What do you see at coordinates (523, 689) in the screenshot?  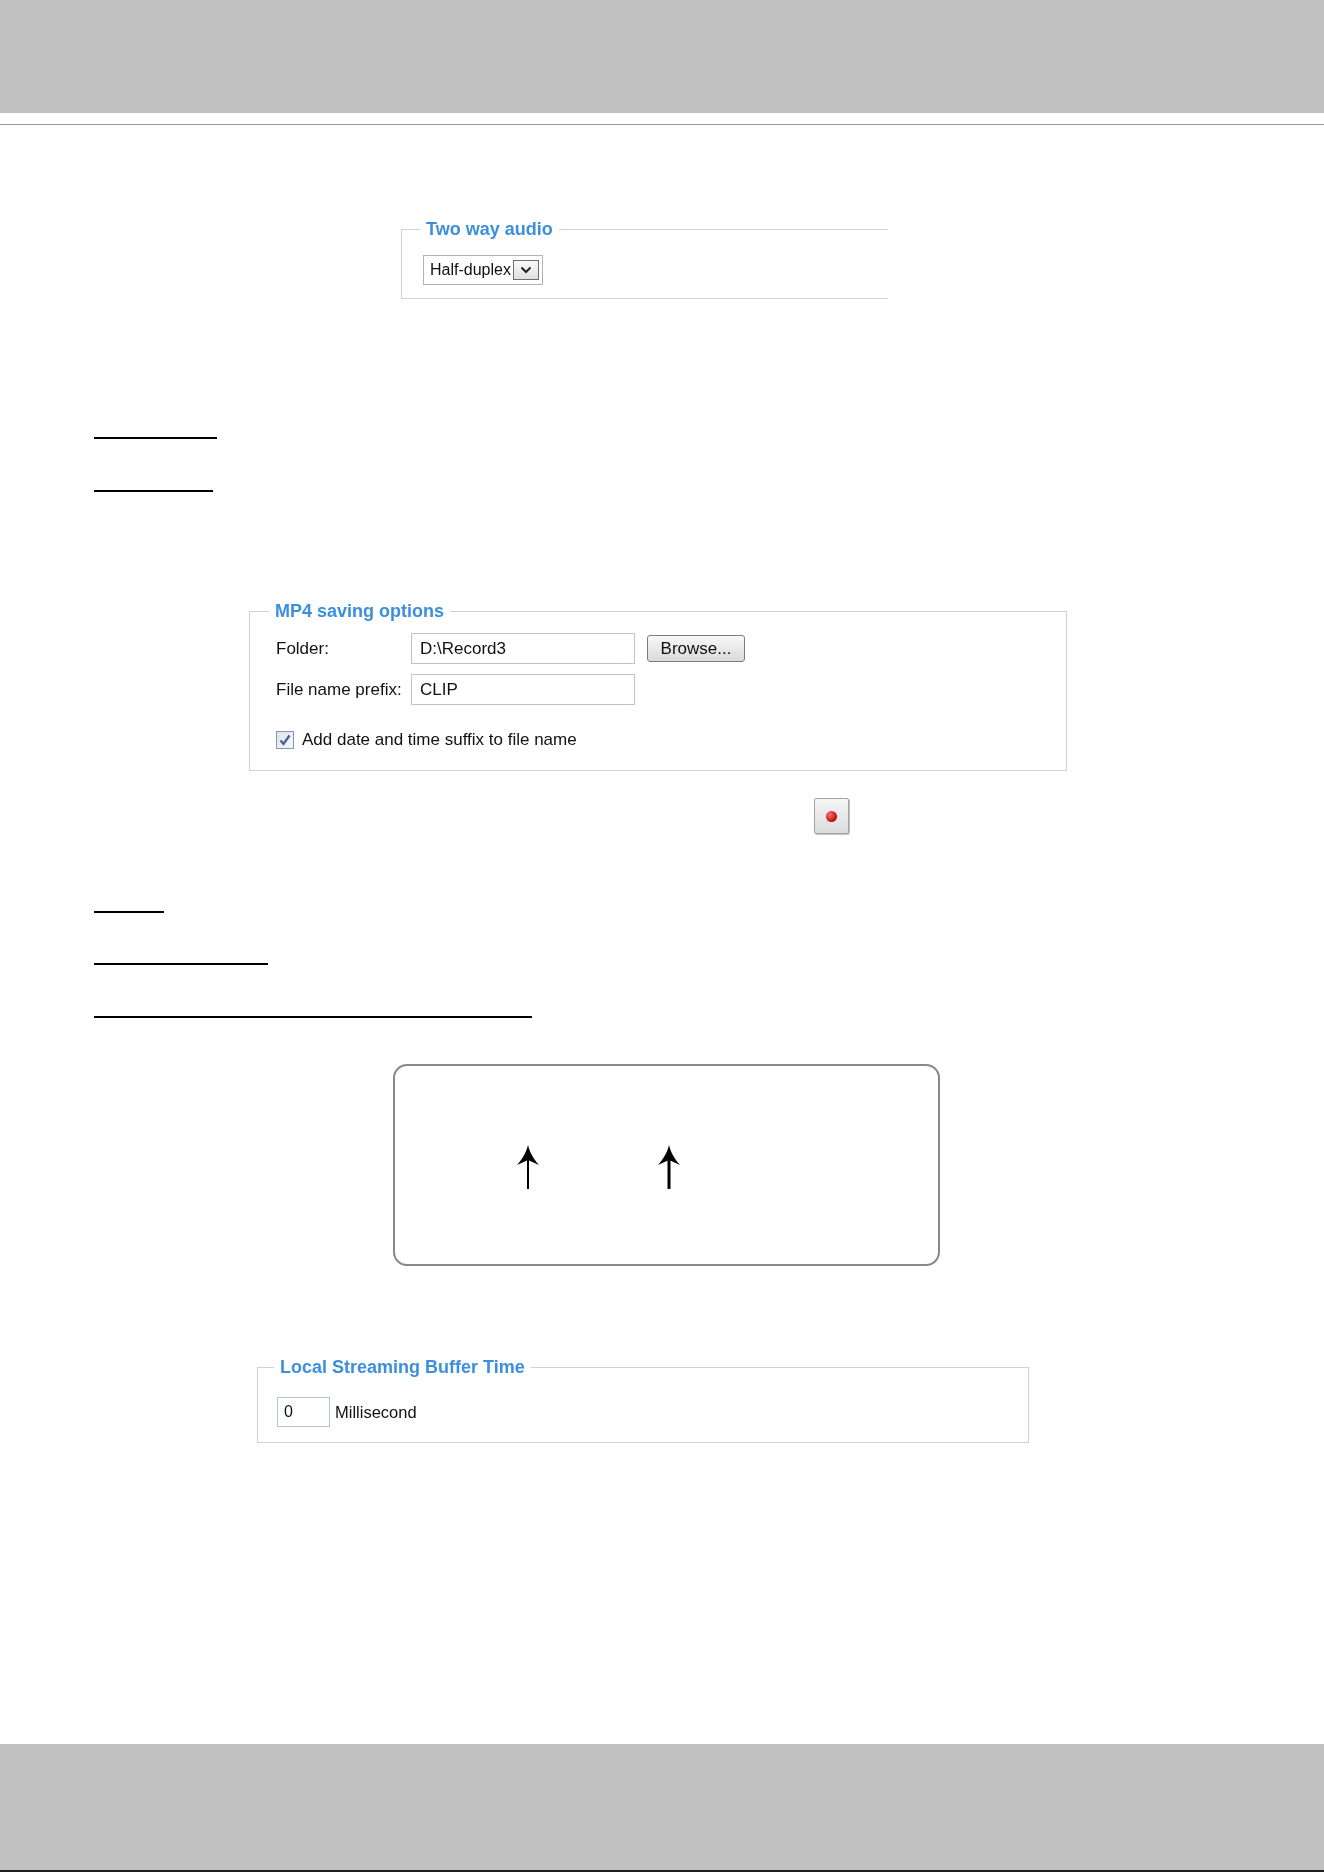 I see `prefix-field: CLIP` at bounding box center [523, 689].